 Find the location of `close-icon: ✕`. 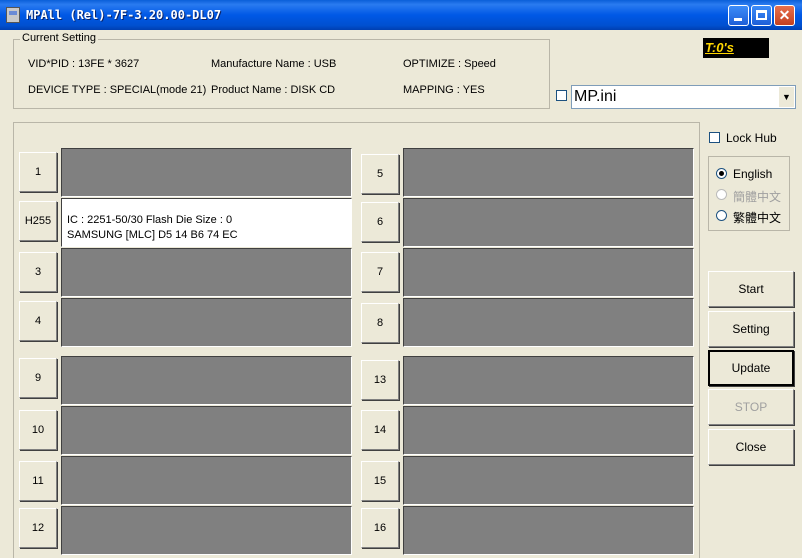

close-icon: ✕ is located at coordinates (784, 15).